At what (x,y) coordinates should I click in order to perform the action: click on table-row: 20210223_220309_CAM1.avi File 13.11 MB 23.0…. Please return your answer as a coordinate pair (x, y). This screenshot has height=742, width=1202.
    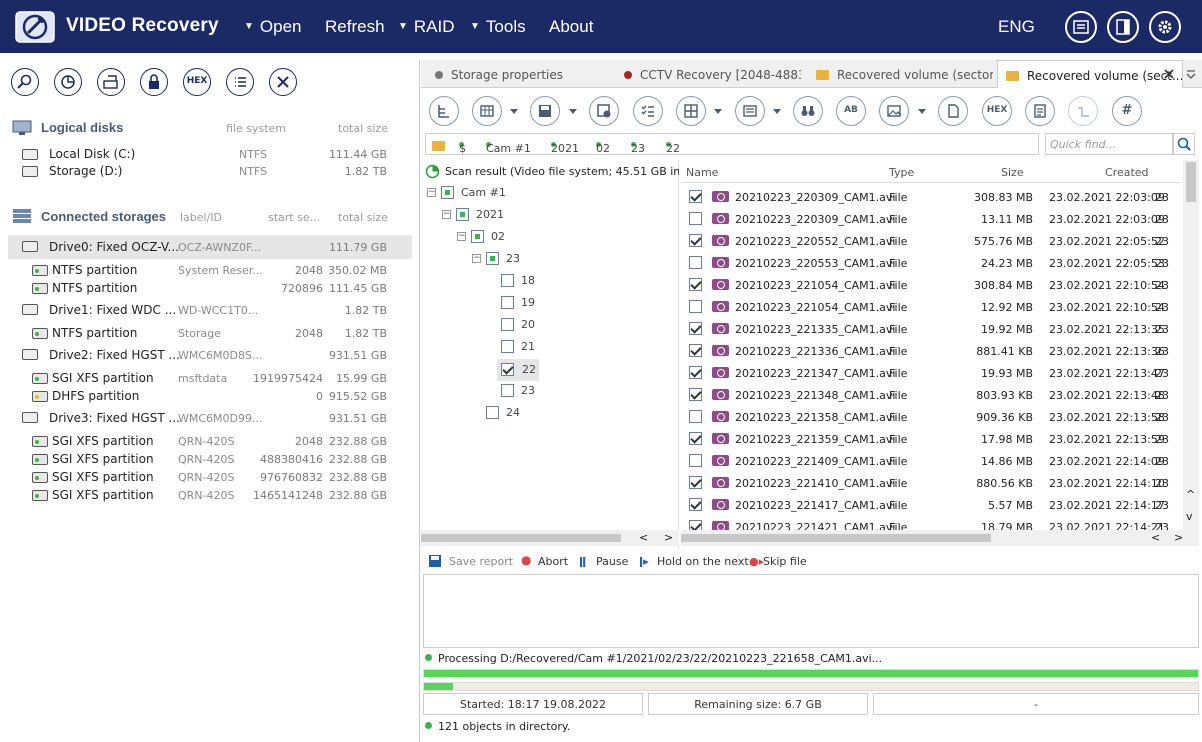
    Looking at the image, I should click on (933, 219).